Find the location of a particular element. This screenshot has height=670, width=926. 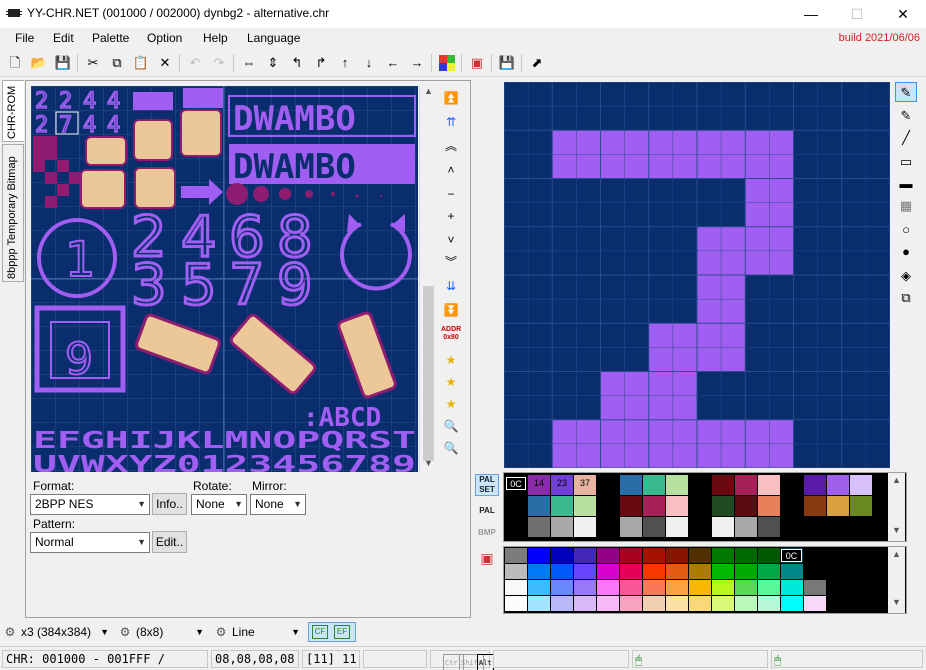

nes-palette-panel: 0C is located at coordinates (705, 580).